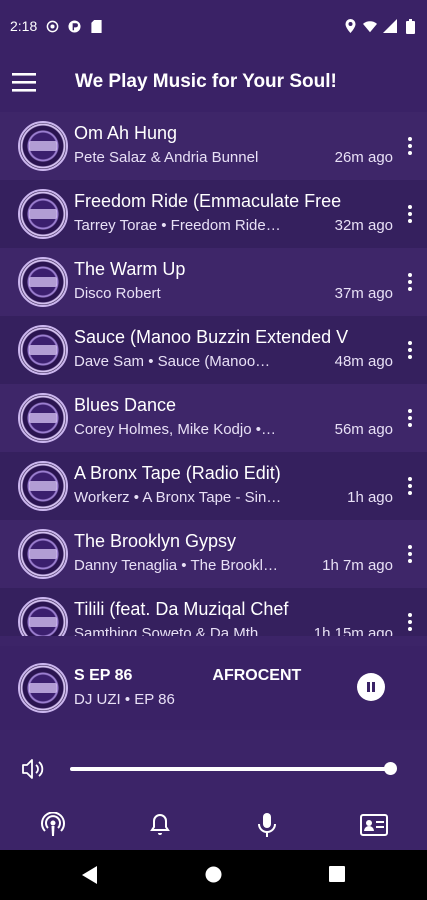 The image size is (427, 900). What do you see at coordinates (177, 473) in the screenshot?
I see `track-title: A Bronx Tape (Radio Edit)` at bounding box center [177, 473].